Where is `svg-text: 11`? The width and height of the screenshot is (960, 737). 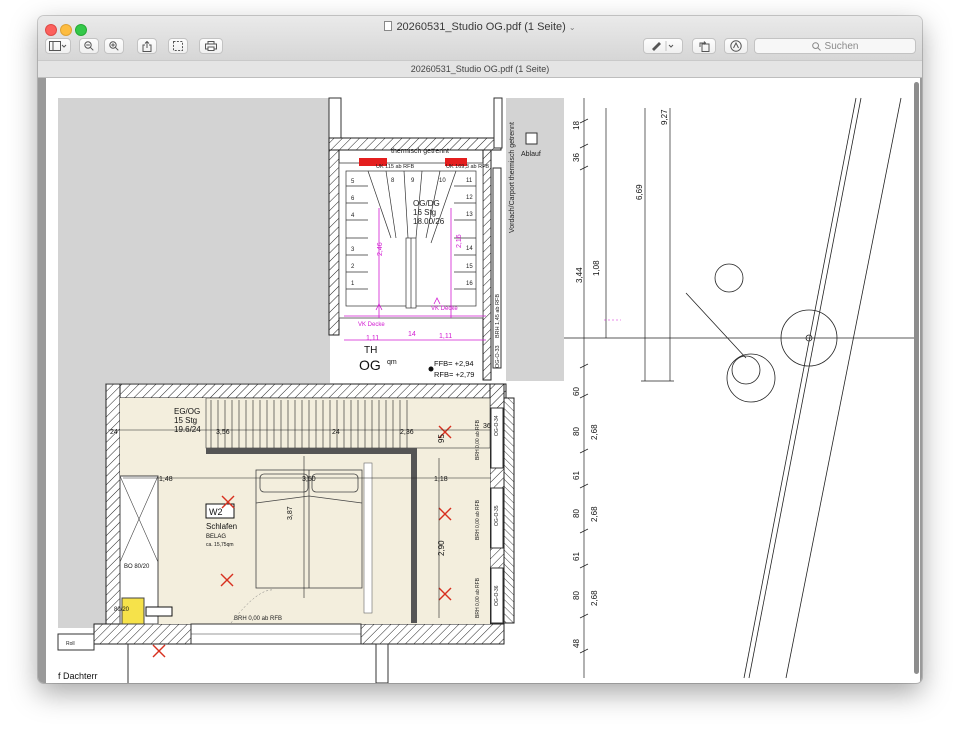
svg-text: 11 is located at coordinates (469, 181).